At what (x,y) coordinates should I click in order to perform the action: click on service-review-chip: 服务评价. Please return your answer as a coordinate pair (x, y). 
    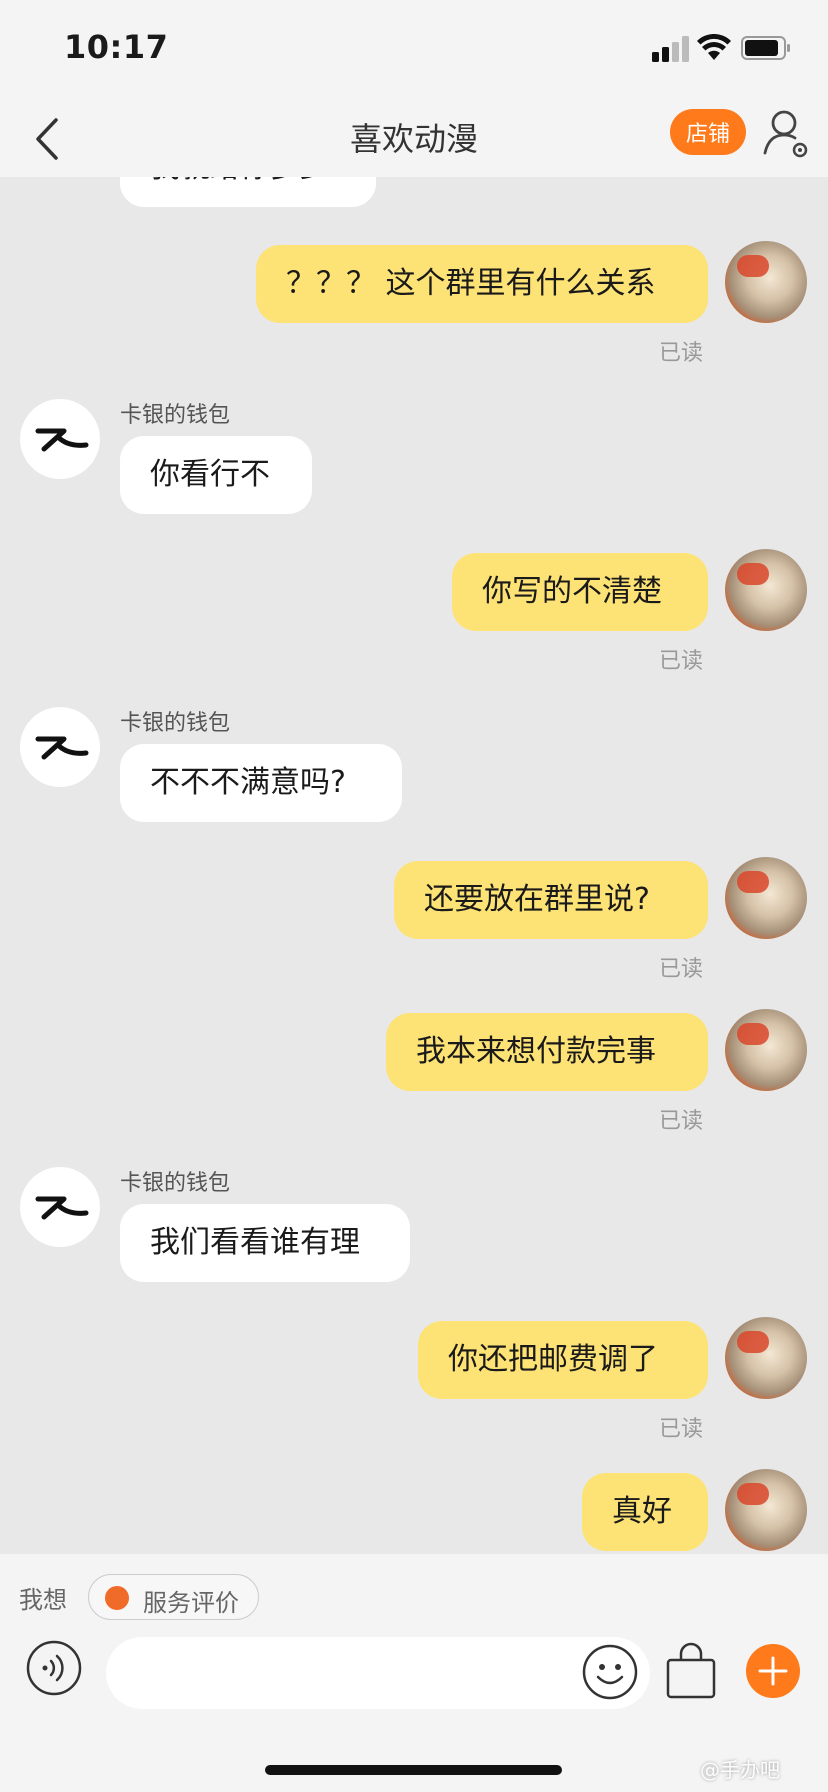
    Looking at the image, I should click on (173, 1597).